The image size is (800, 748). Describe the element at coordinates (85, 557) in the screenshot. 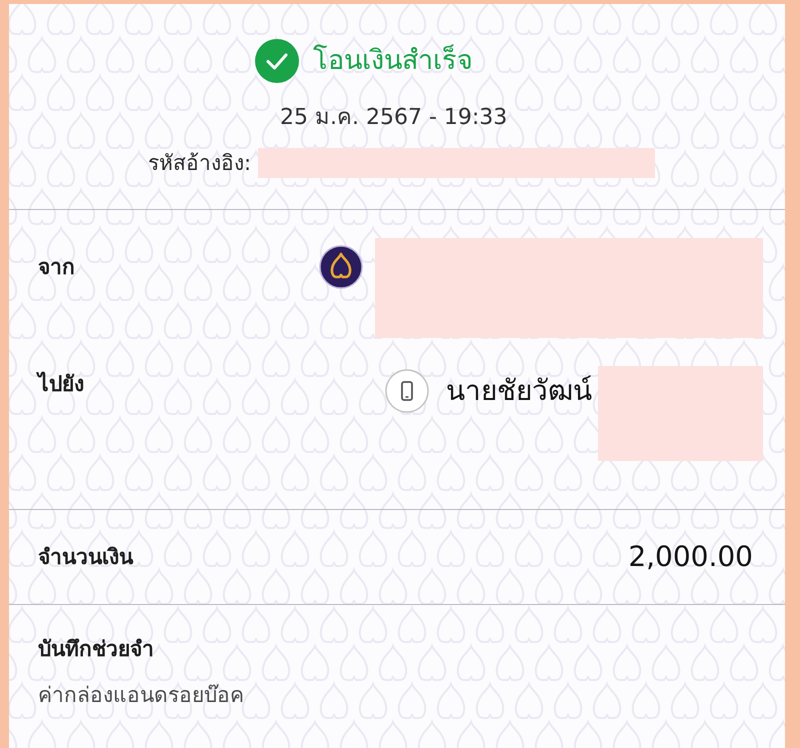

I see `amount-label: จำนวนเงิน` at that location.